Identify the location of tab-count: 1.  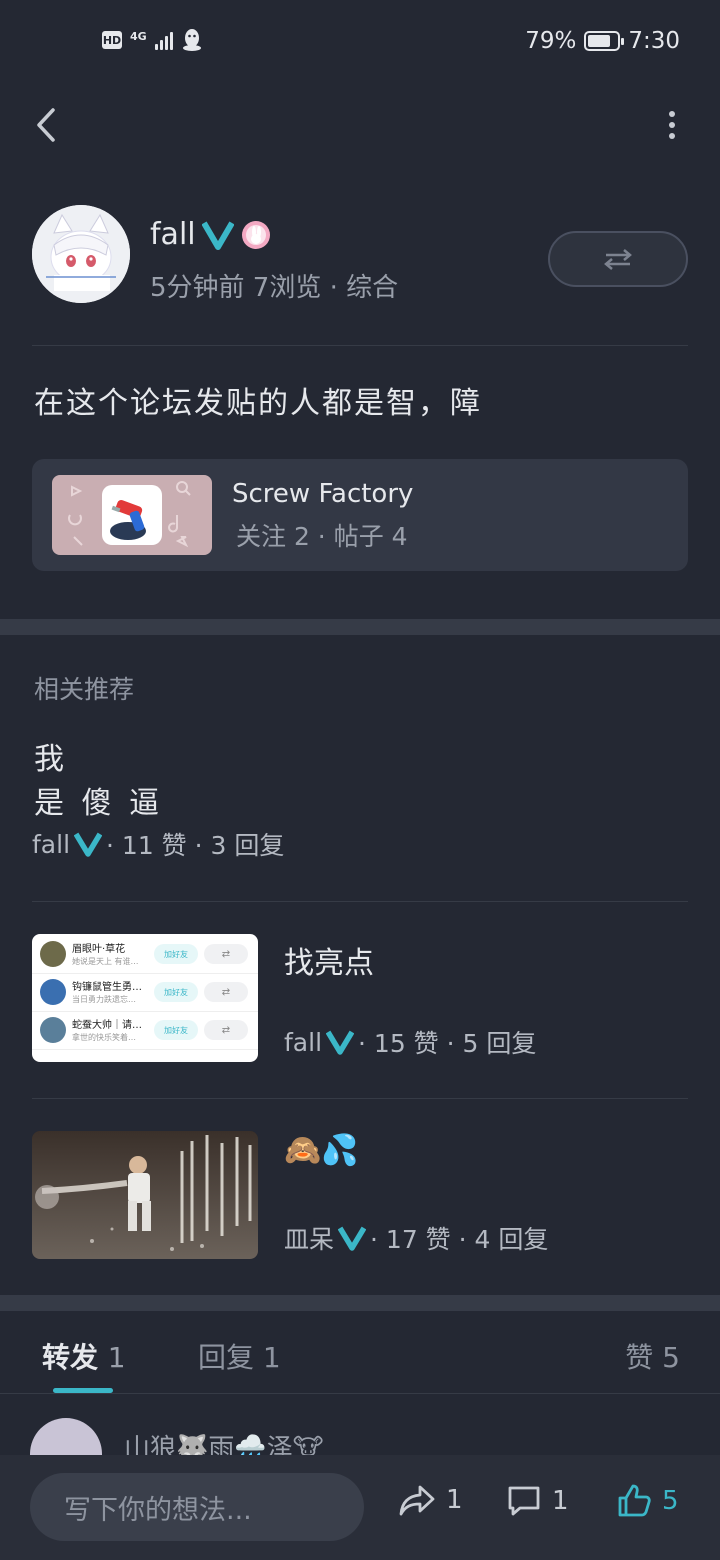
(271, 1357).